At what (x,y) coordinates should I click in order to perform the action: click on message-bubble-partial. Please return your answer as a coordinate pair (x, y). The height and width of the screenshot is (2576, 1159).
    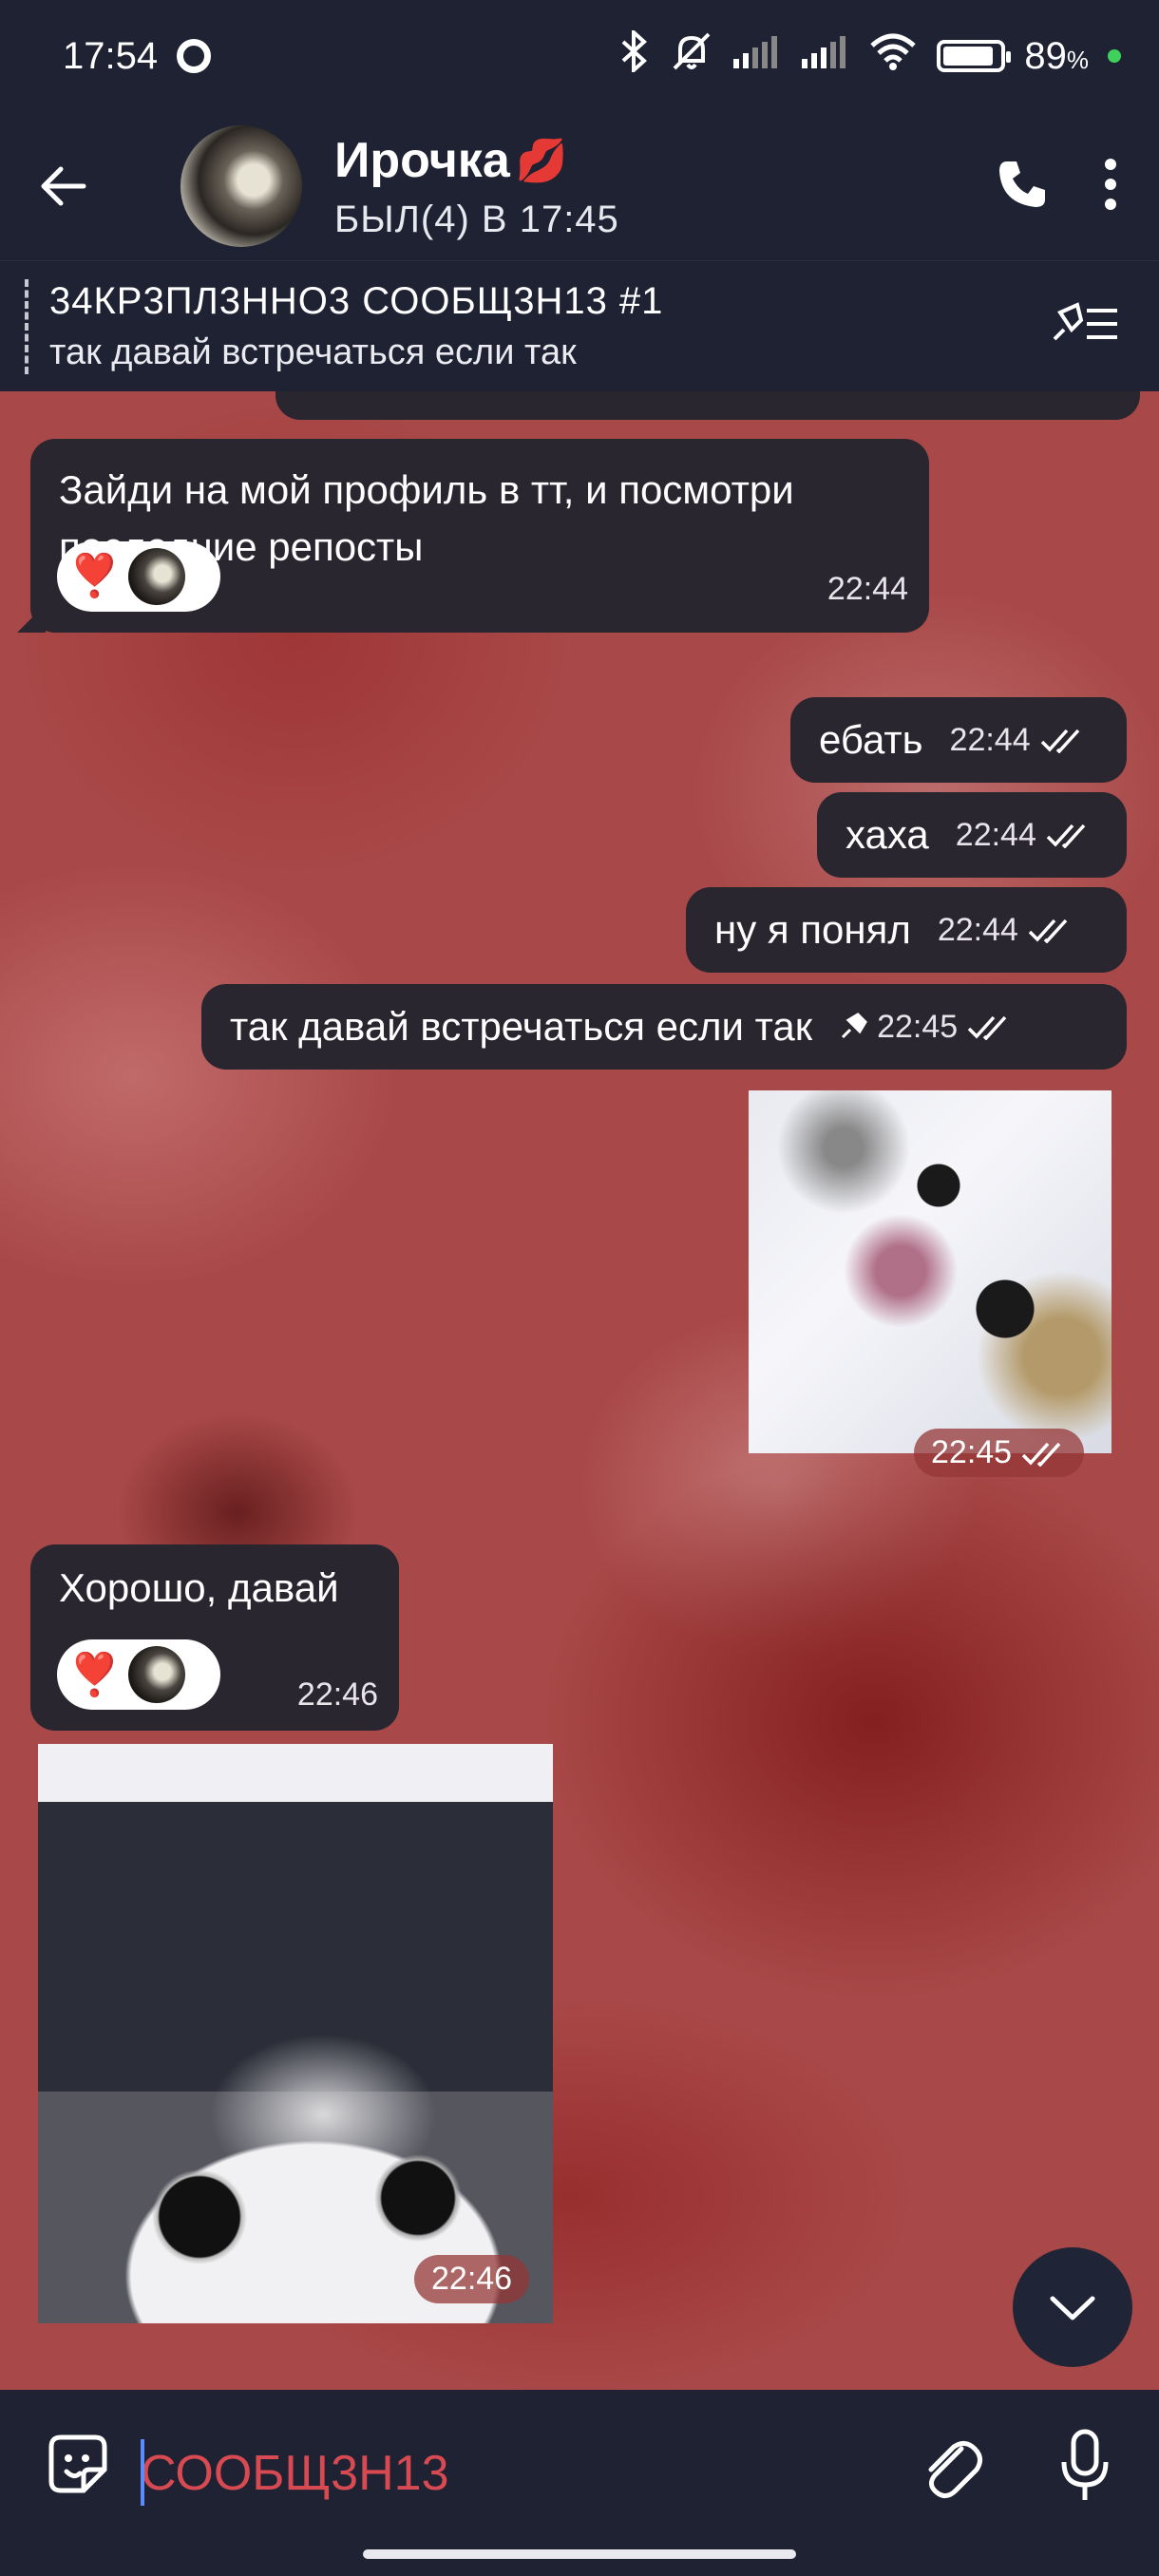
    Looking at the image, I should click on (708, 405).